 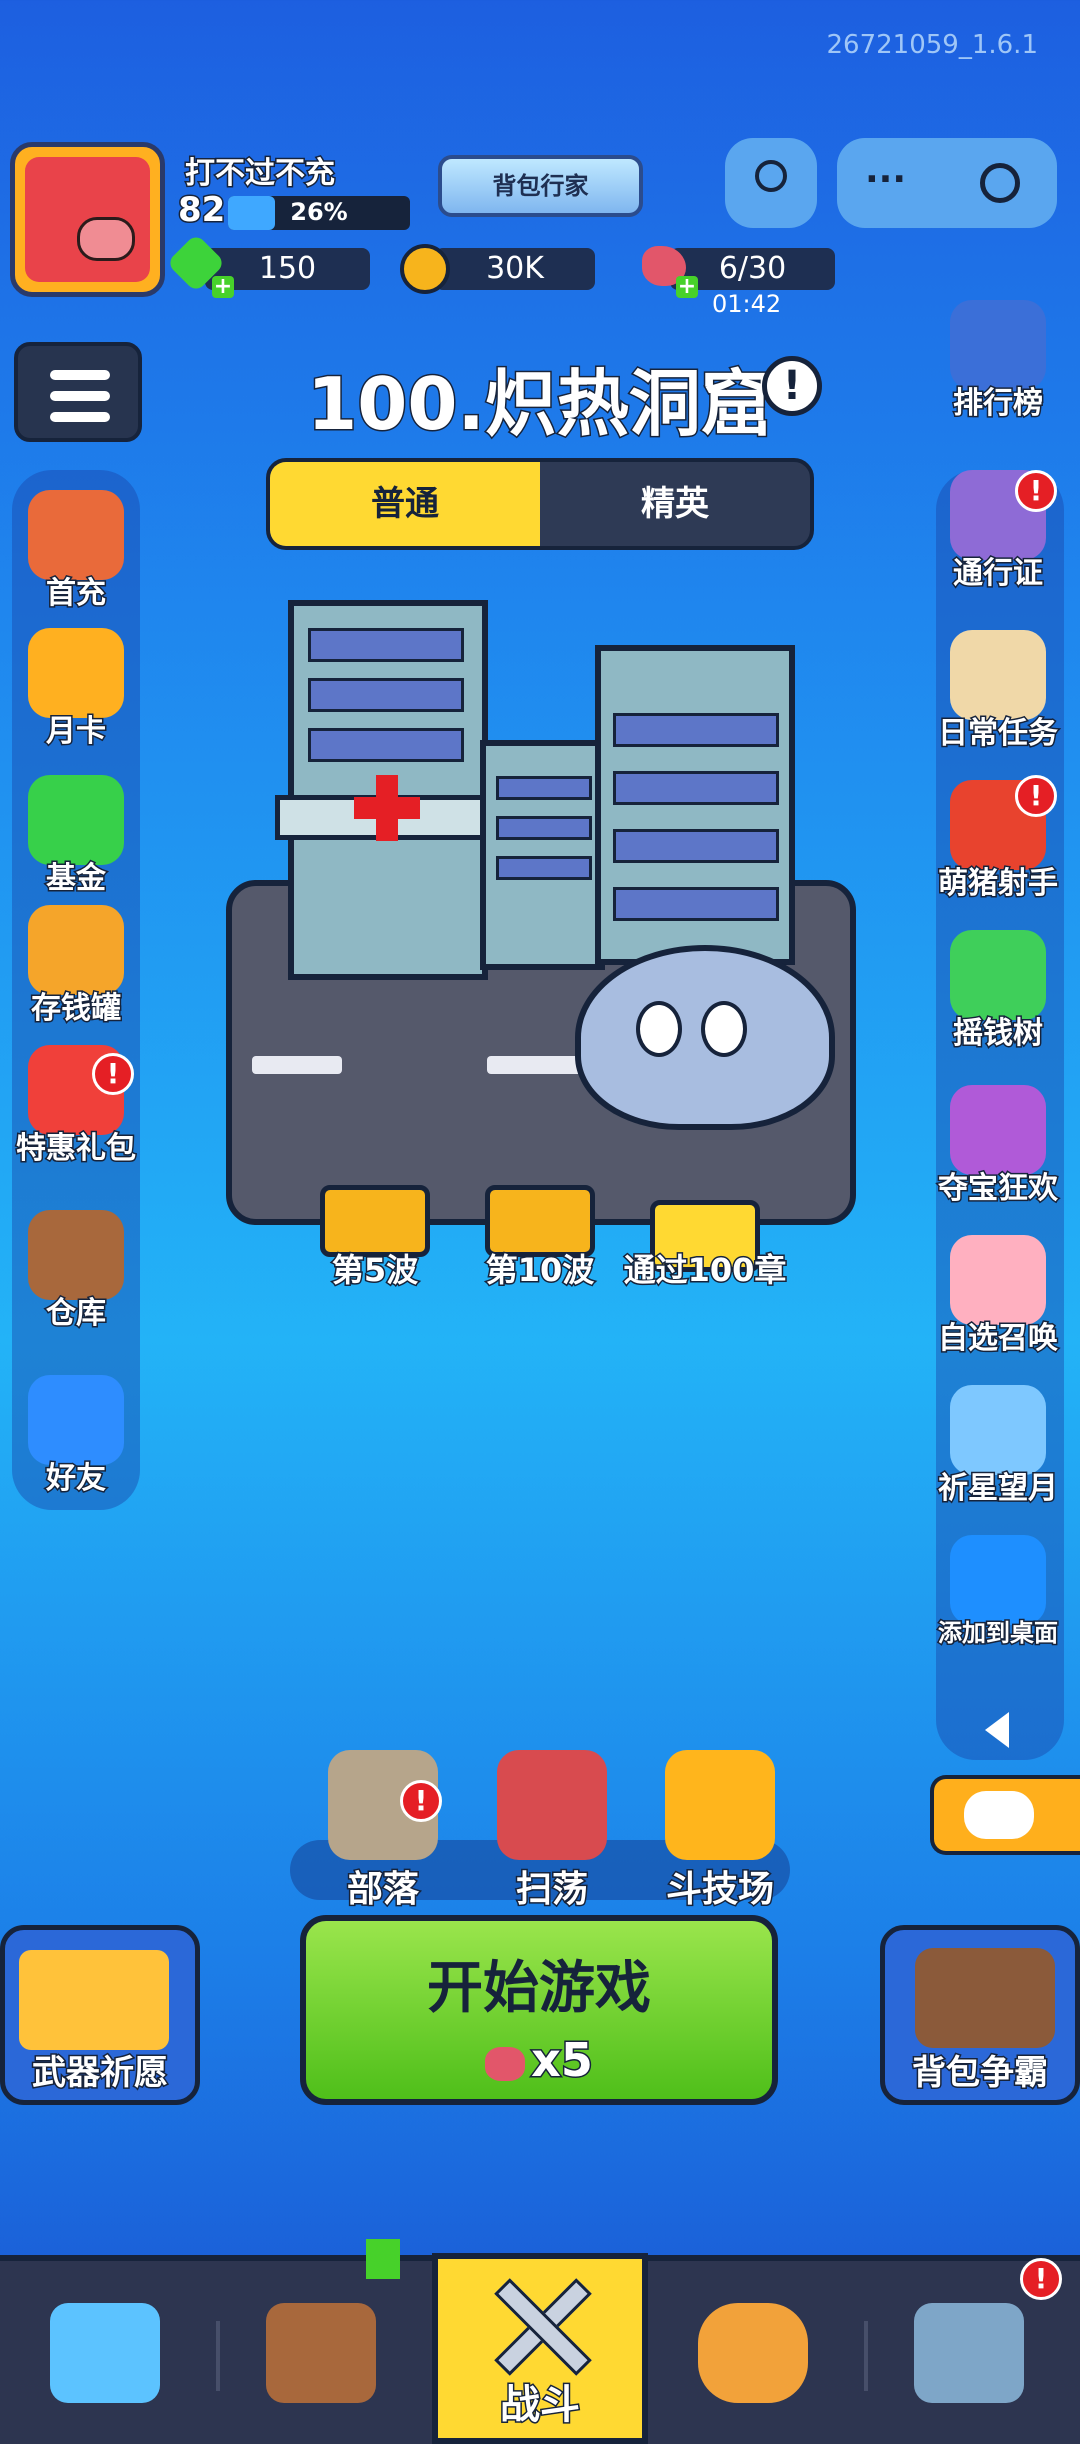 I want to click on add-desktop-icon, so click(x=998, y=1580).